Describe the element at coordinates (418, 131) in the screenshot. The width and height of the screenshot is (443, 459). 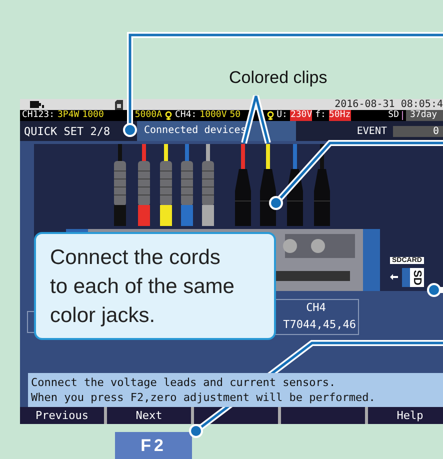
I see `event-count: 0` at that location.